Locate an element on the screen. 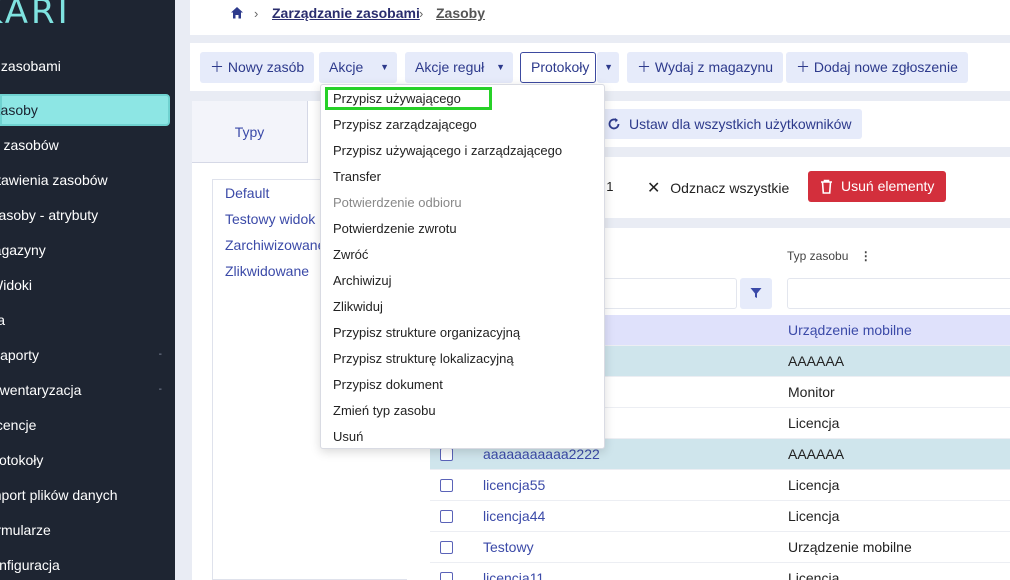  menu-item: Potwierdzenie odbioru is located at coordinates (397, 202).